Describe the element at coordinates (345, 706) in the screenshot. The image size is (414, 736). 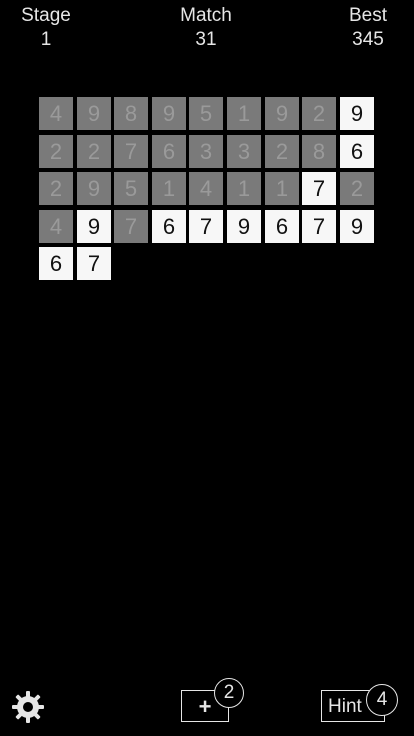
I see `hint-label: Hint` at that location.